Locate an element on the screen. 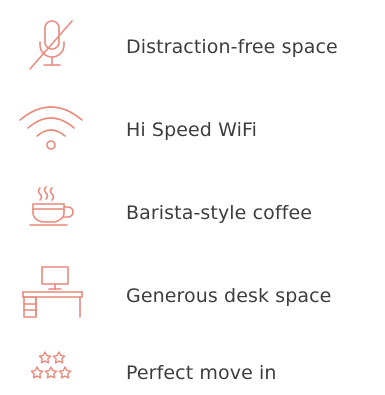 This screenshot has width=385, height=395. desk-icon is located at coordinates (54, 296).